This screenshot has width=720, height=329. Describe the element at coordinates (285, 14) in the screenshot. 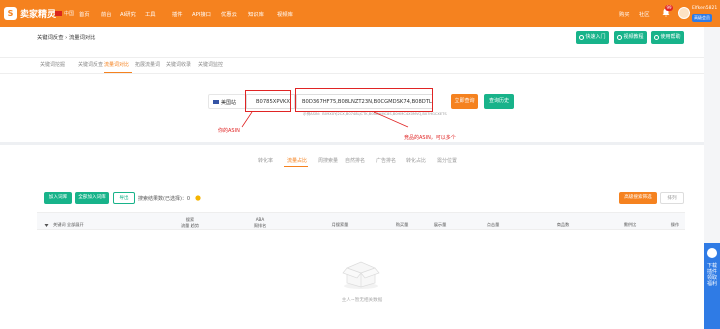

I see `nav-video: 视频库` at that location.